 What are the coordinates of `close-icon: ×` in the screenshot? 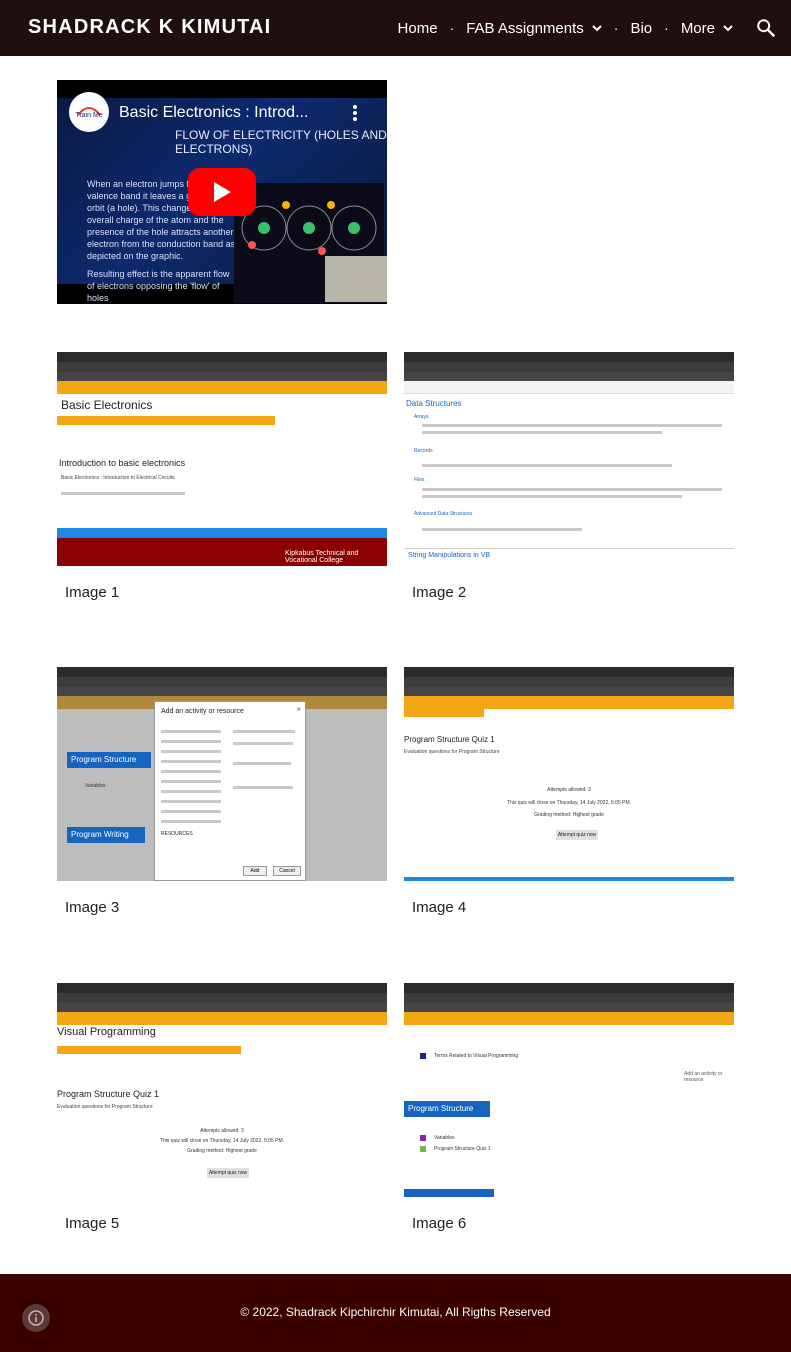 It's located at (298, 709).